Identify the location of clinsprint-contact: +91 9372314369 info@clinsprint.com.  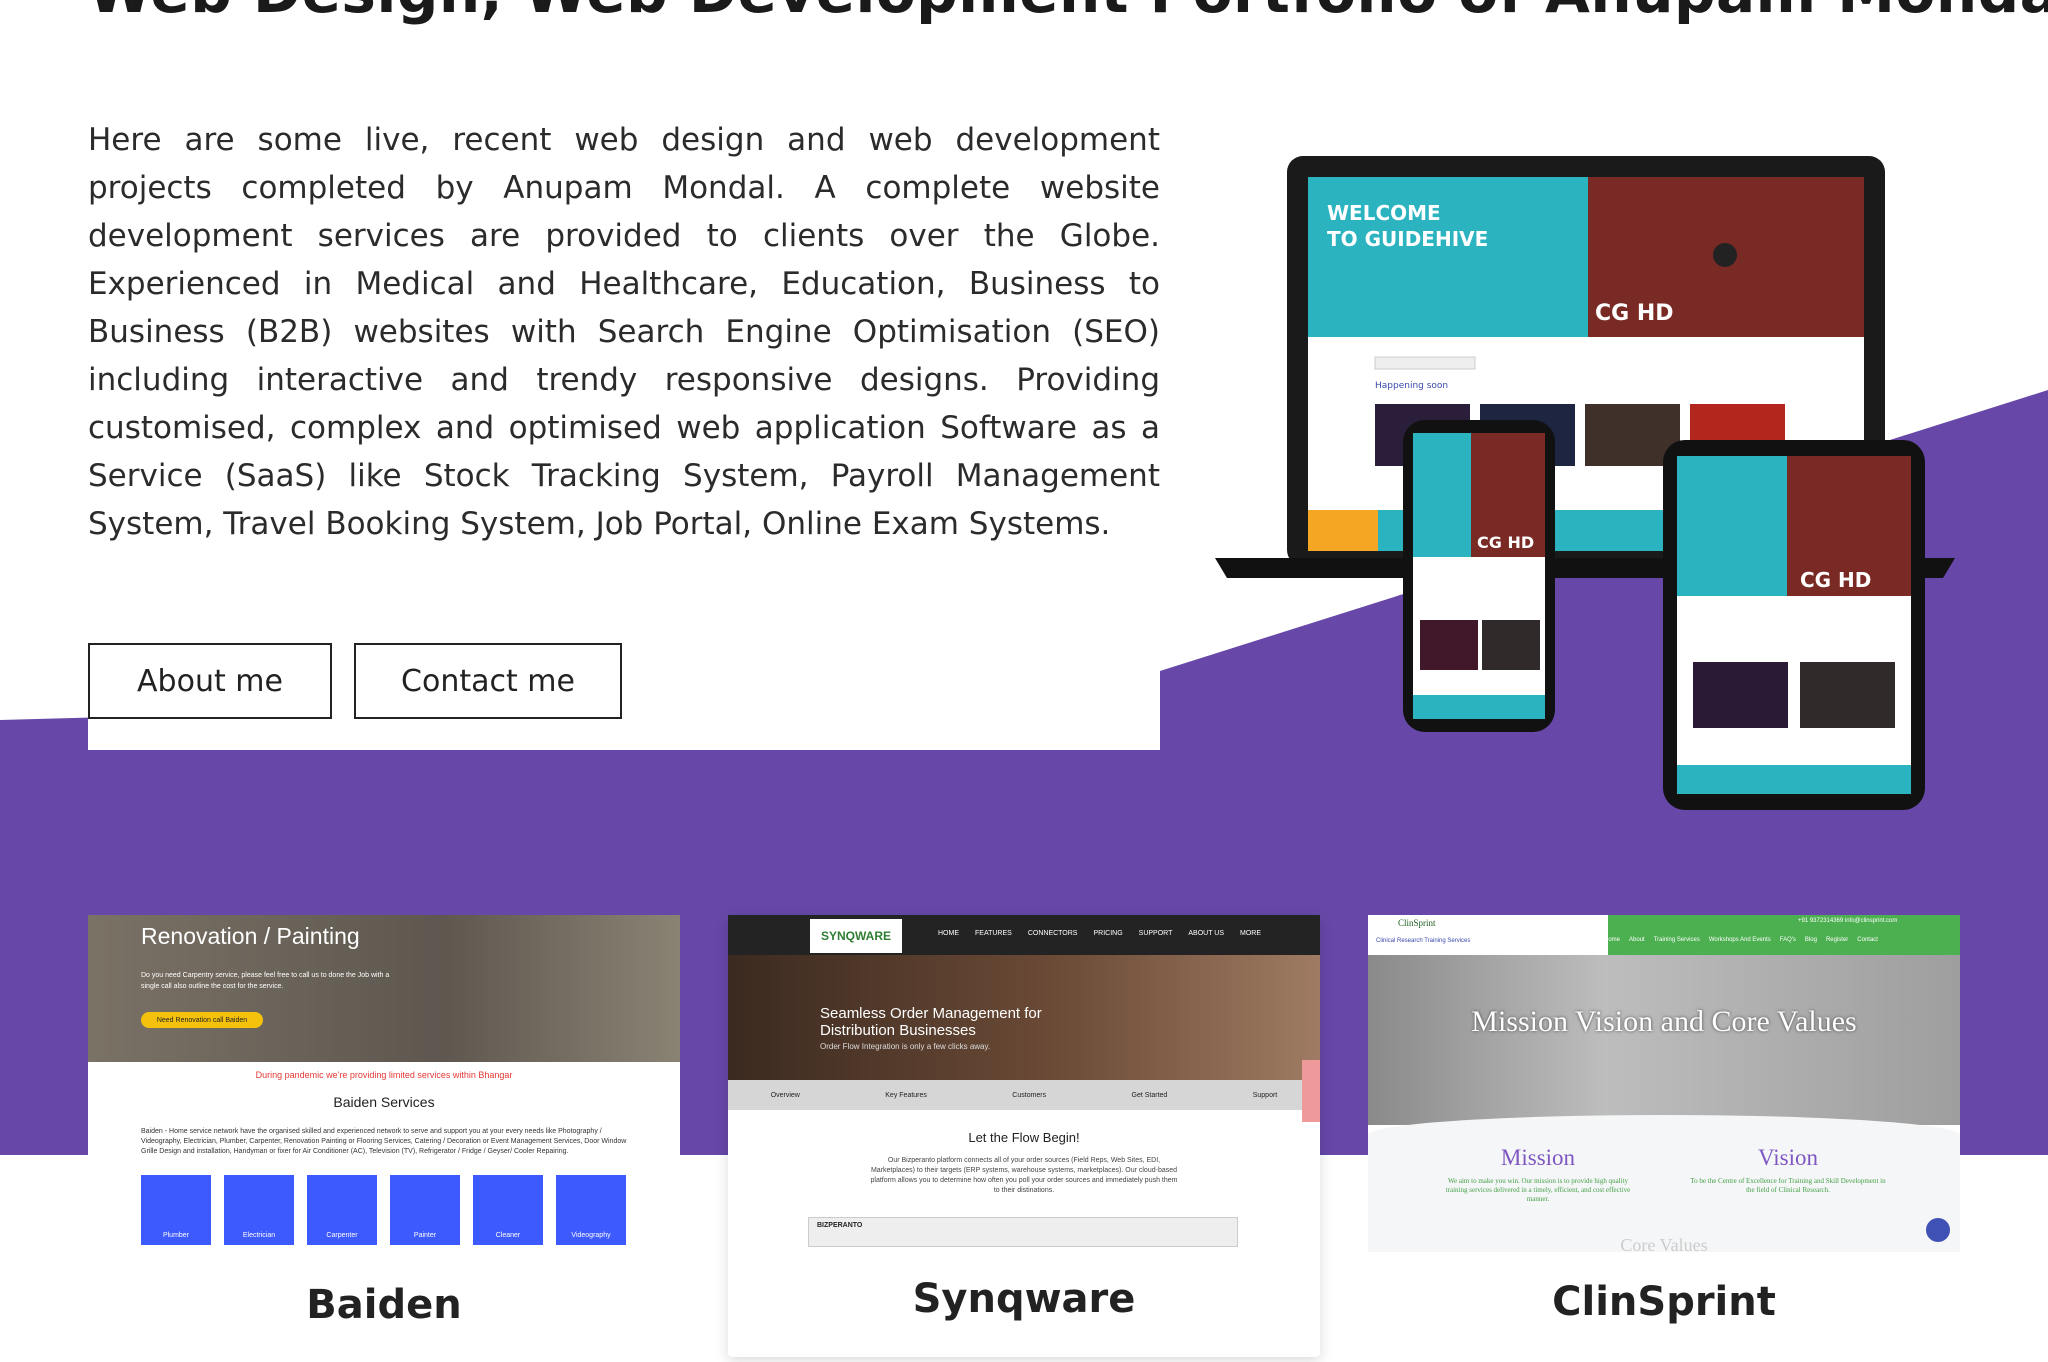
(1848, 921).